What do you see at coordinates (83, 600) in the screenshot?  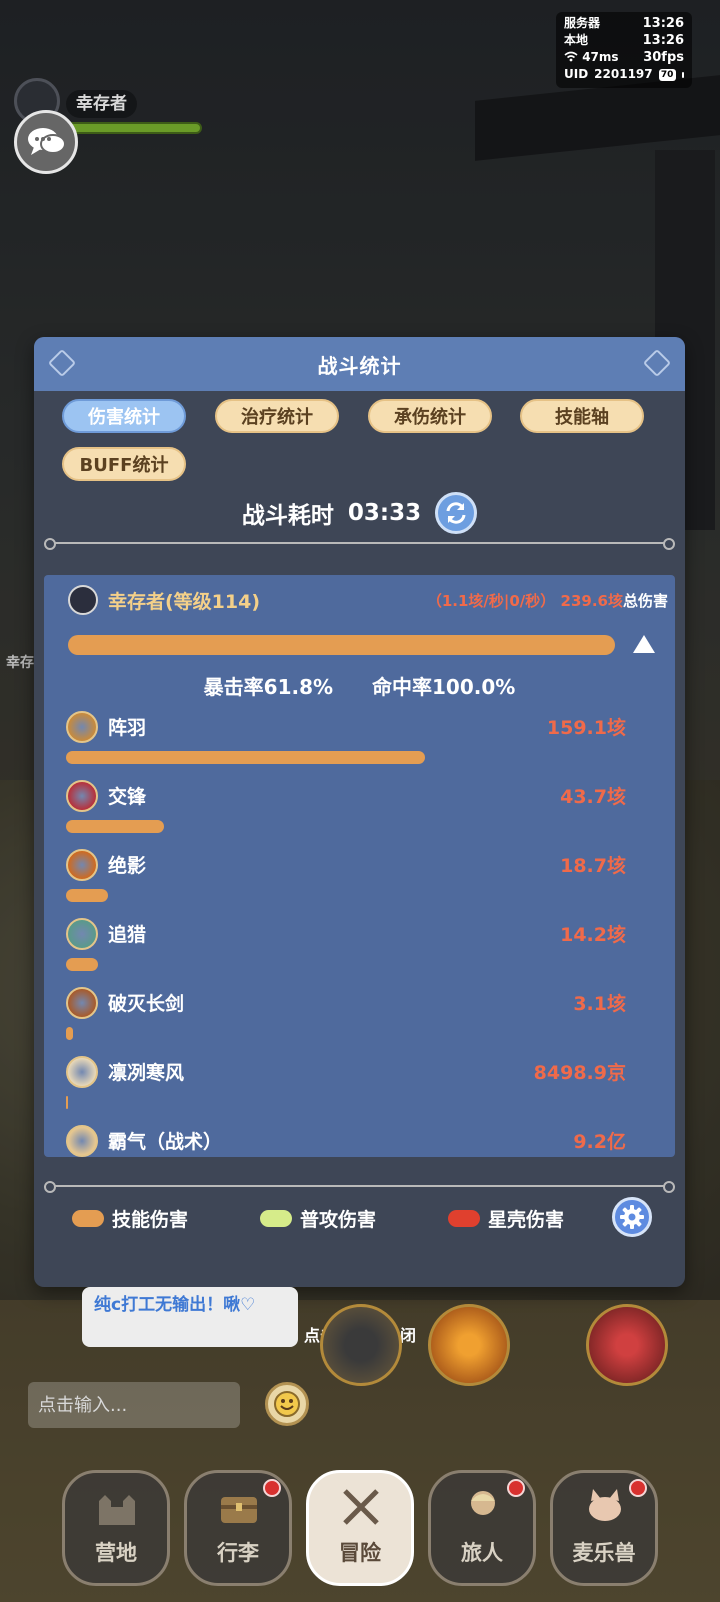 I see `character-avatar` at bounding box center [83, 600].